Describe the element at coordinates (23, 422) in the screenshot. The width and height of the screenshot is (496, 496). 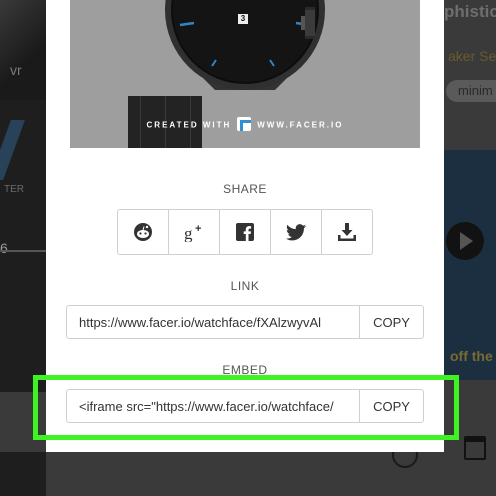
I see `background-strip` at that location.